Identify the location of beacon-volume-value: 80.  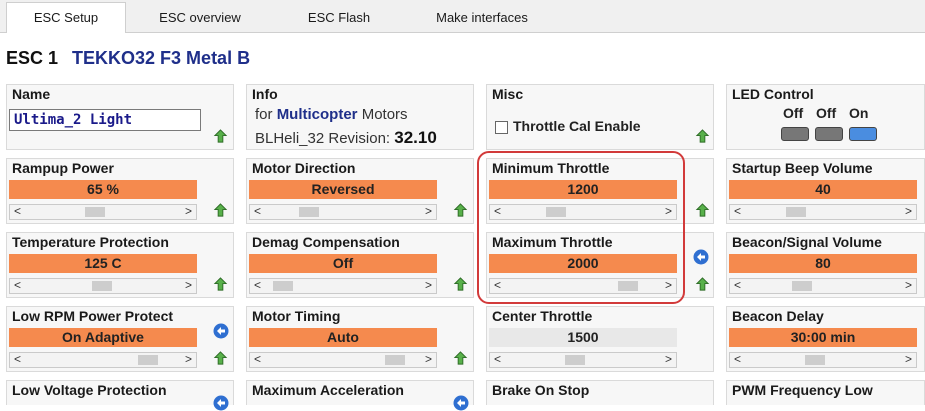
(823, 263).